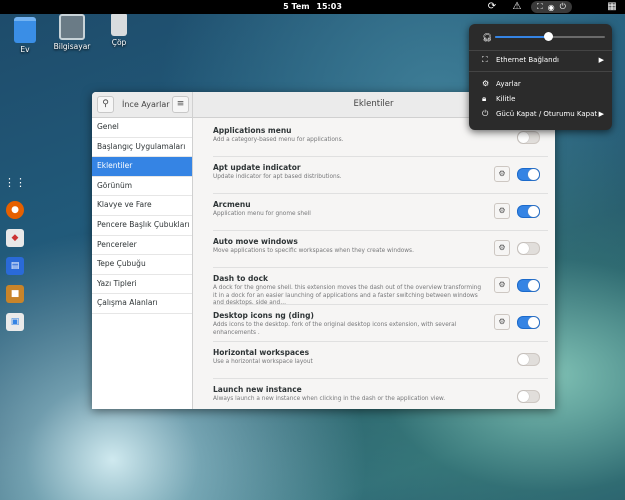 This screenshot has height=500, width=625. I want to click on desktop-icon-label: Çöp, so click(119, 42).